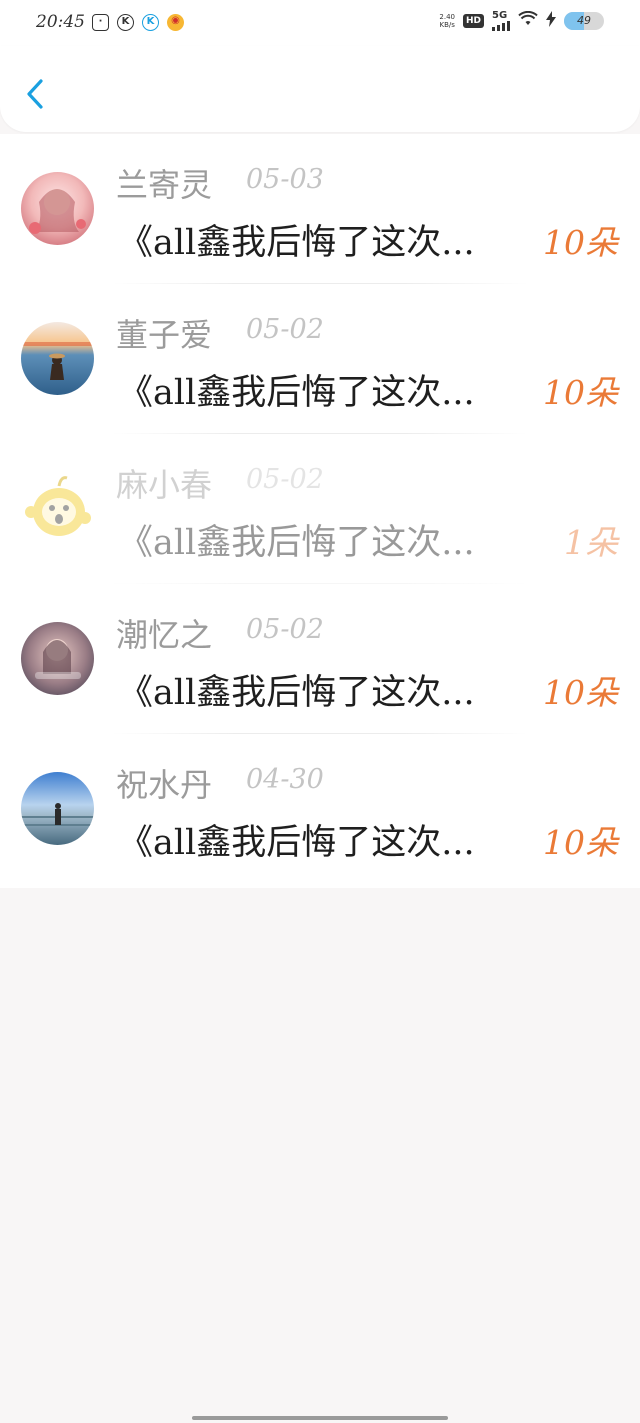  What do you see at coordinates (164, 635) in the screenshot?
I see `sender-name: 潮忆之` at bounding box center [164, 635].